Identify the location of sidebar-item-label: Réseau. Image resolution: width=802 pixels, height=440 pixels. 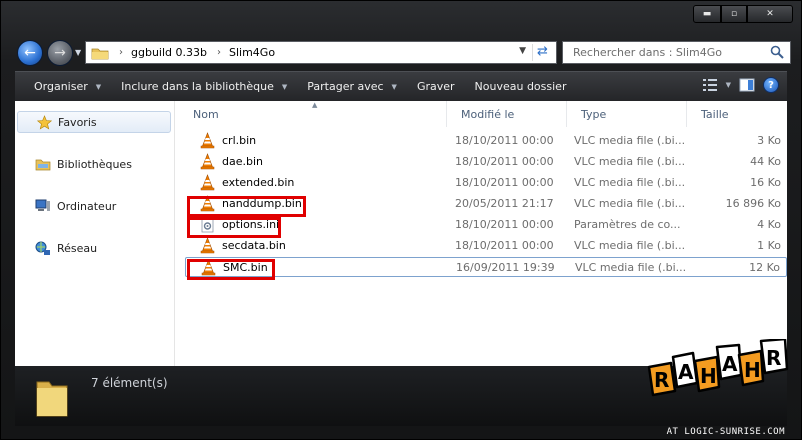
(77, 248).